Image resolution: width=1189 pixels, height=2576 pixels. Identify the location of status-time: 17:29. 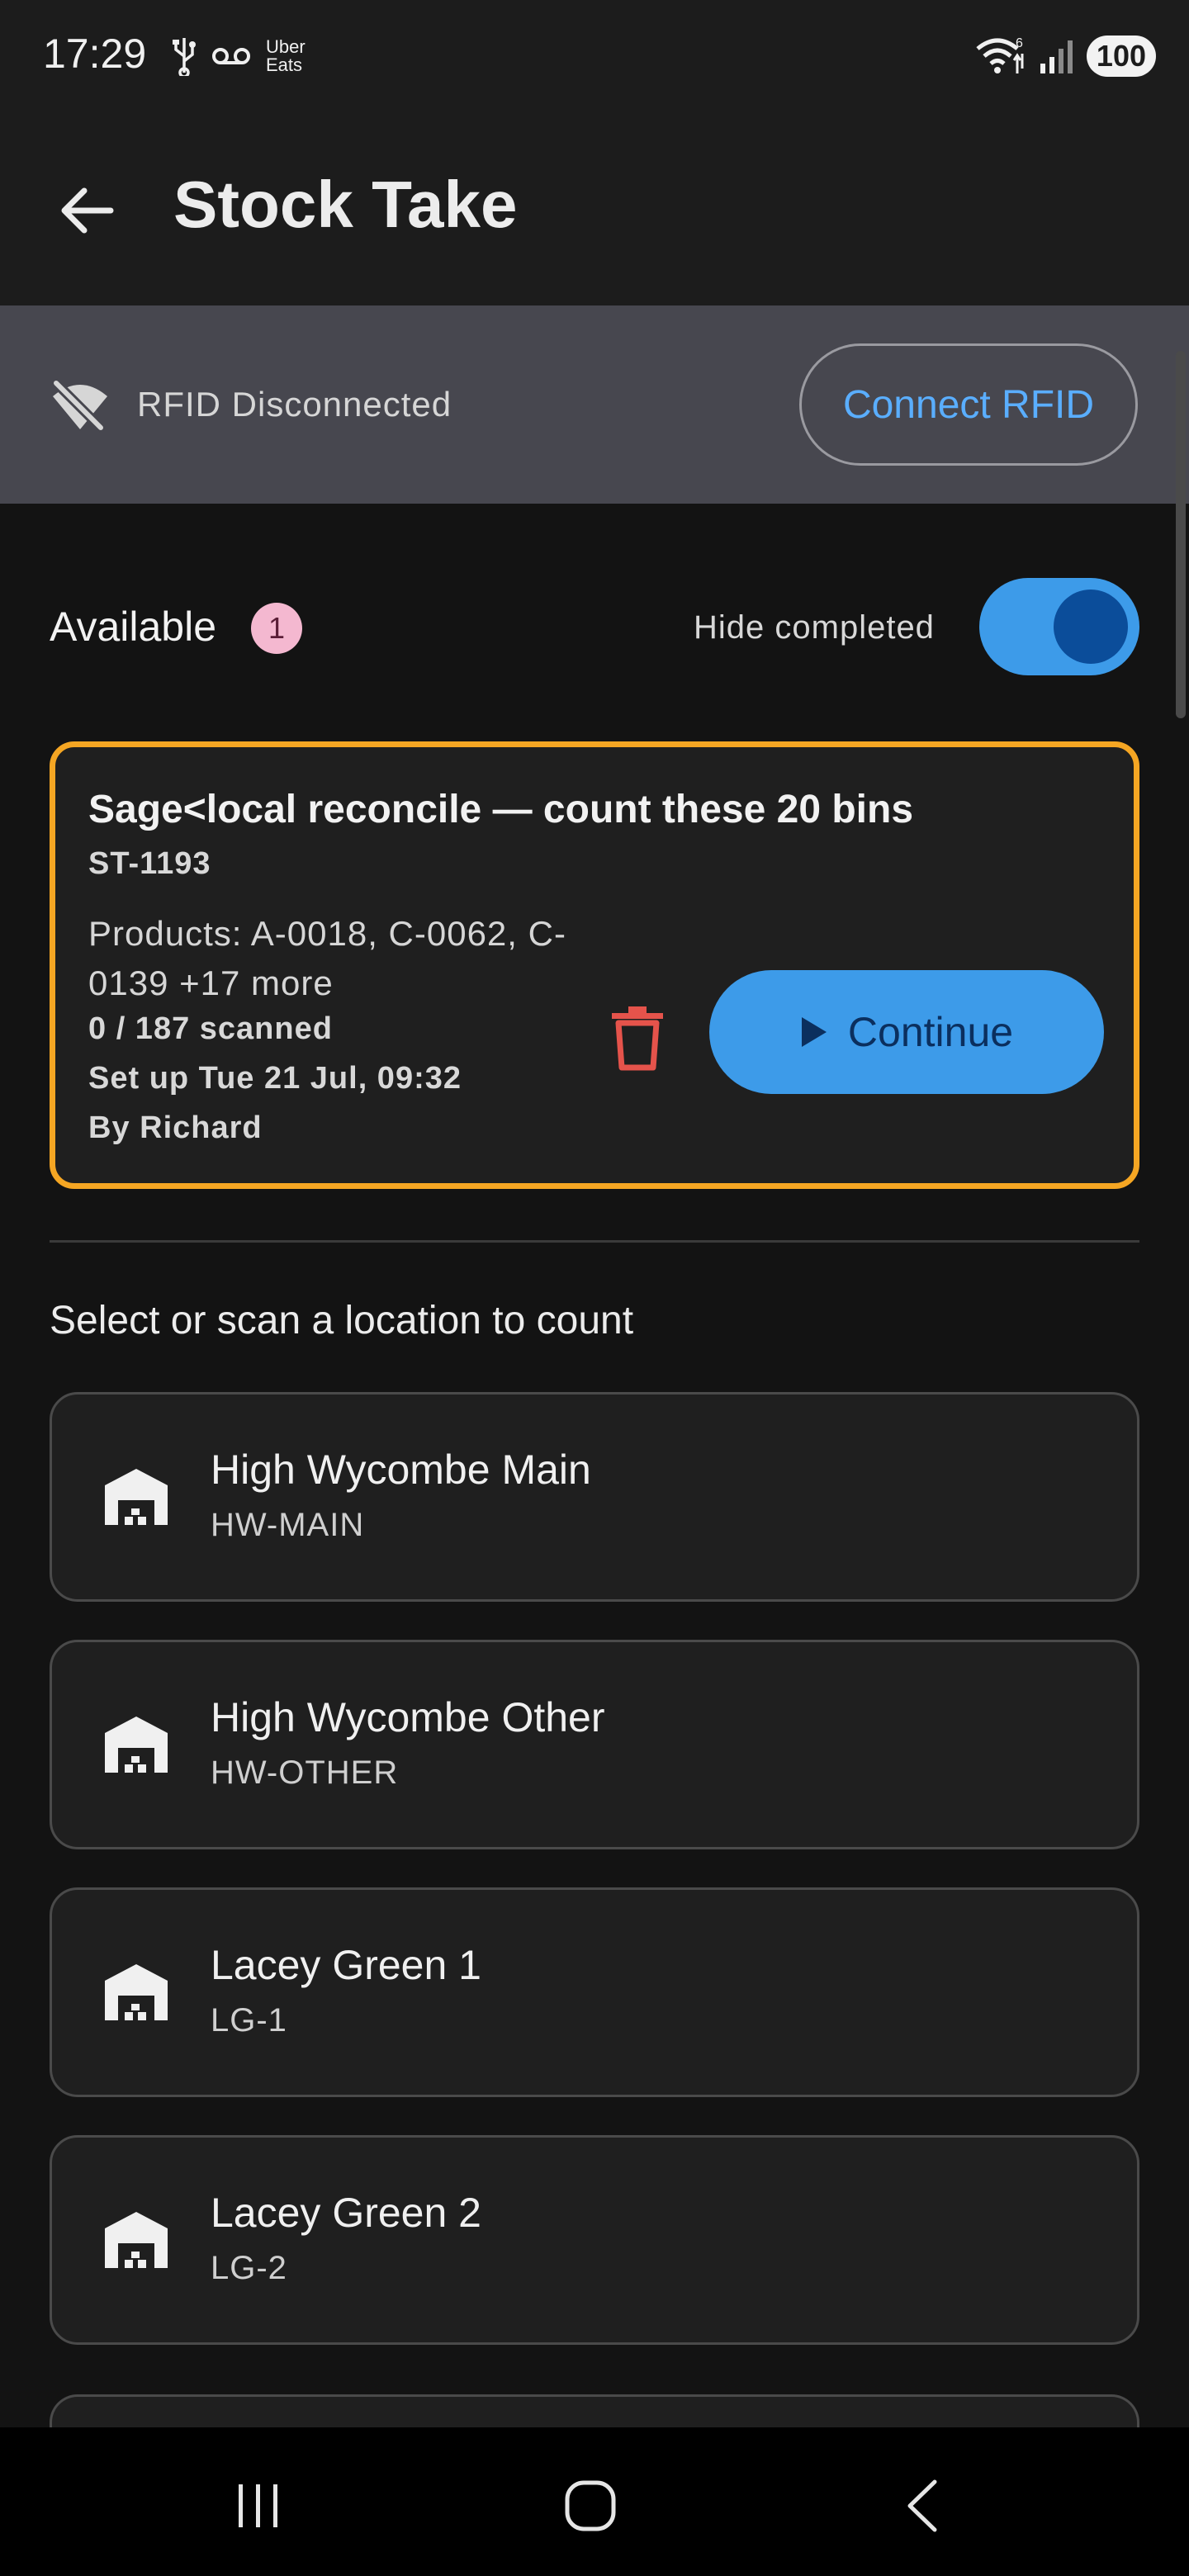
(95, 54).